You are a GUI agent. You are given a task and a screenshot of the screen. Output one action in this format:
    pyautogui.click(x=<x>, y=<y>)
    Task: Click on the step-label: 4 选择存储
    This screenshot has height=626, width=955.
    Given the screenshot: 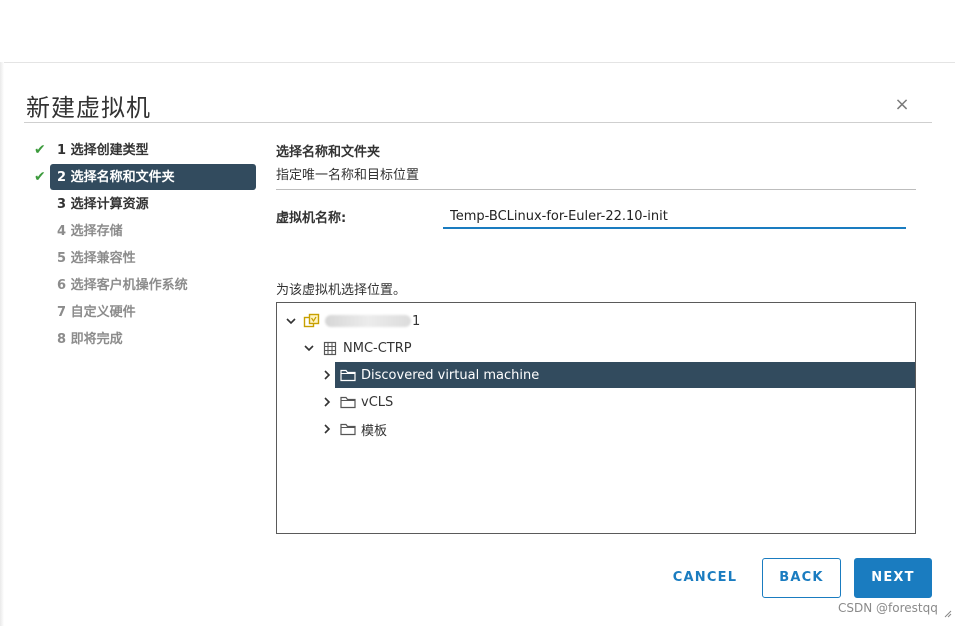 What is the action you would take?
    pyautogui.click(x=90, y=231)
    